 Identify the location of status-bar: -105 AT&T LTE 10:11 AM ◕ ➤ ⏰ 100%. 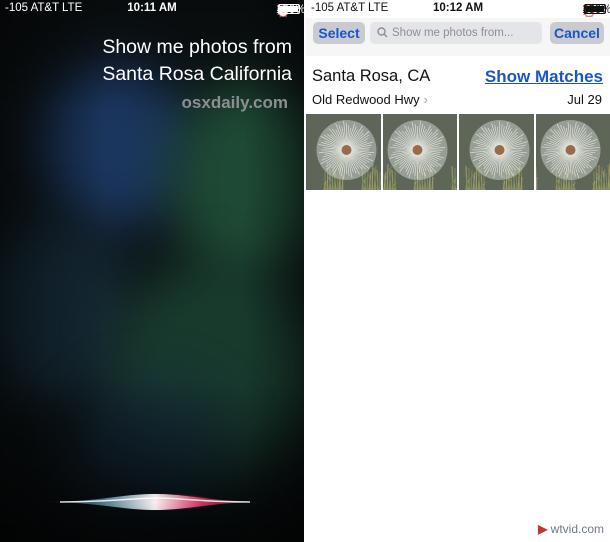
(152, 9).